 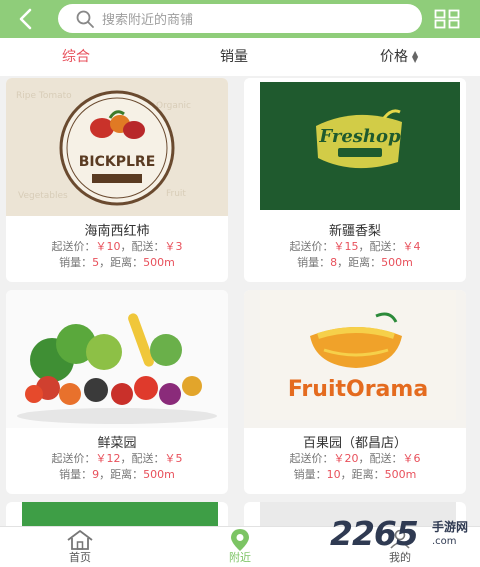 I want to click on shop-image-text: Freshop, so click(x=359, y=136).